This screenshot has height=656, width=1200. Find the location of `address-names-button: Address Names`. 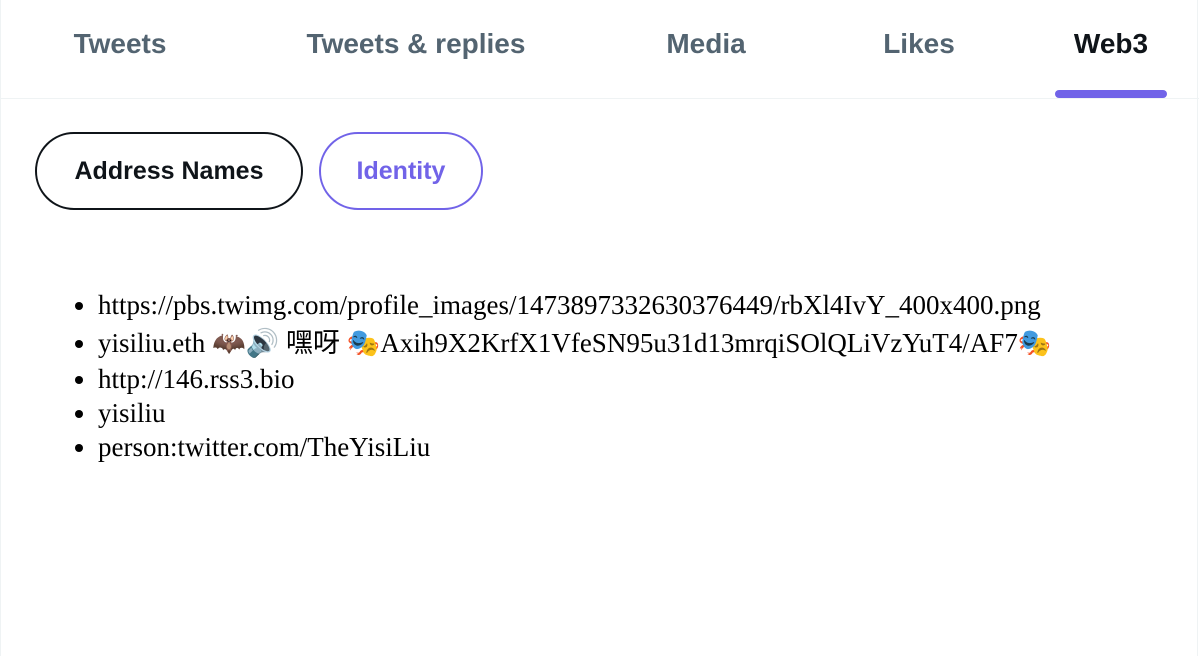

address-names-button: Address Names is located at coordinates (169, 171).